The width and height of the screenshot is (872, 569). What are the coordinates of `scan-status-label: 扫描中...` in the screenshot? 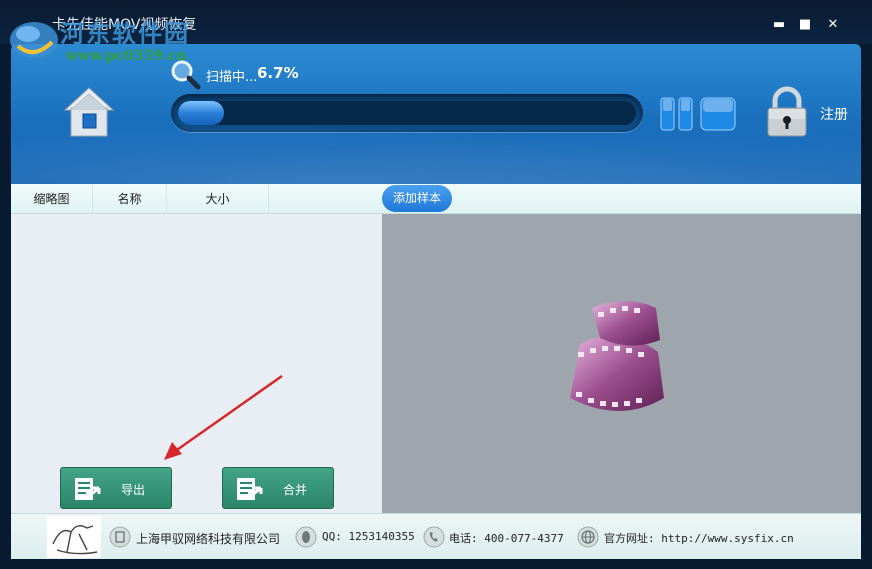 It's located at (232, 77).